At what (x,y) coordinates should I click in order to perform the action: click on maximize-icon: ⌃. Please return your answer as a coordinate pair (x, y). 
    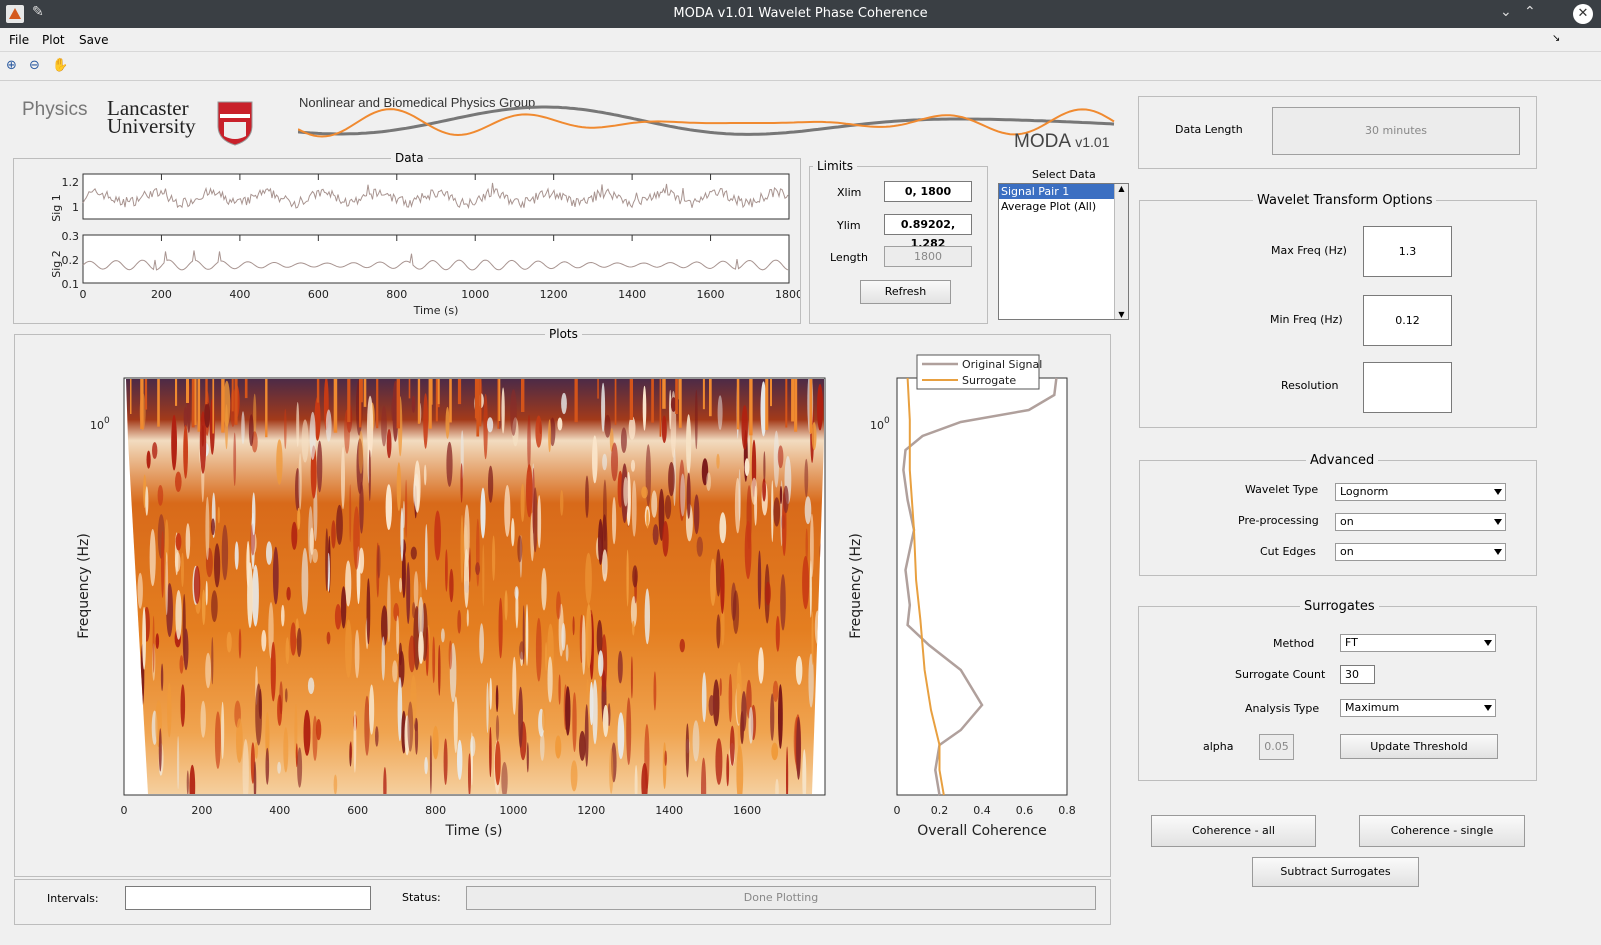
    Looking at the image, I should click on (1530, 12).